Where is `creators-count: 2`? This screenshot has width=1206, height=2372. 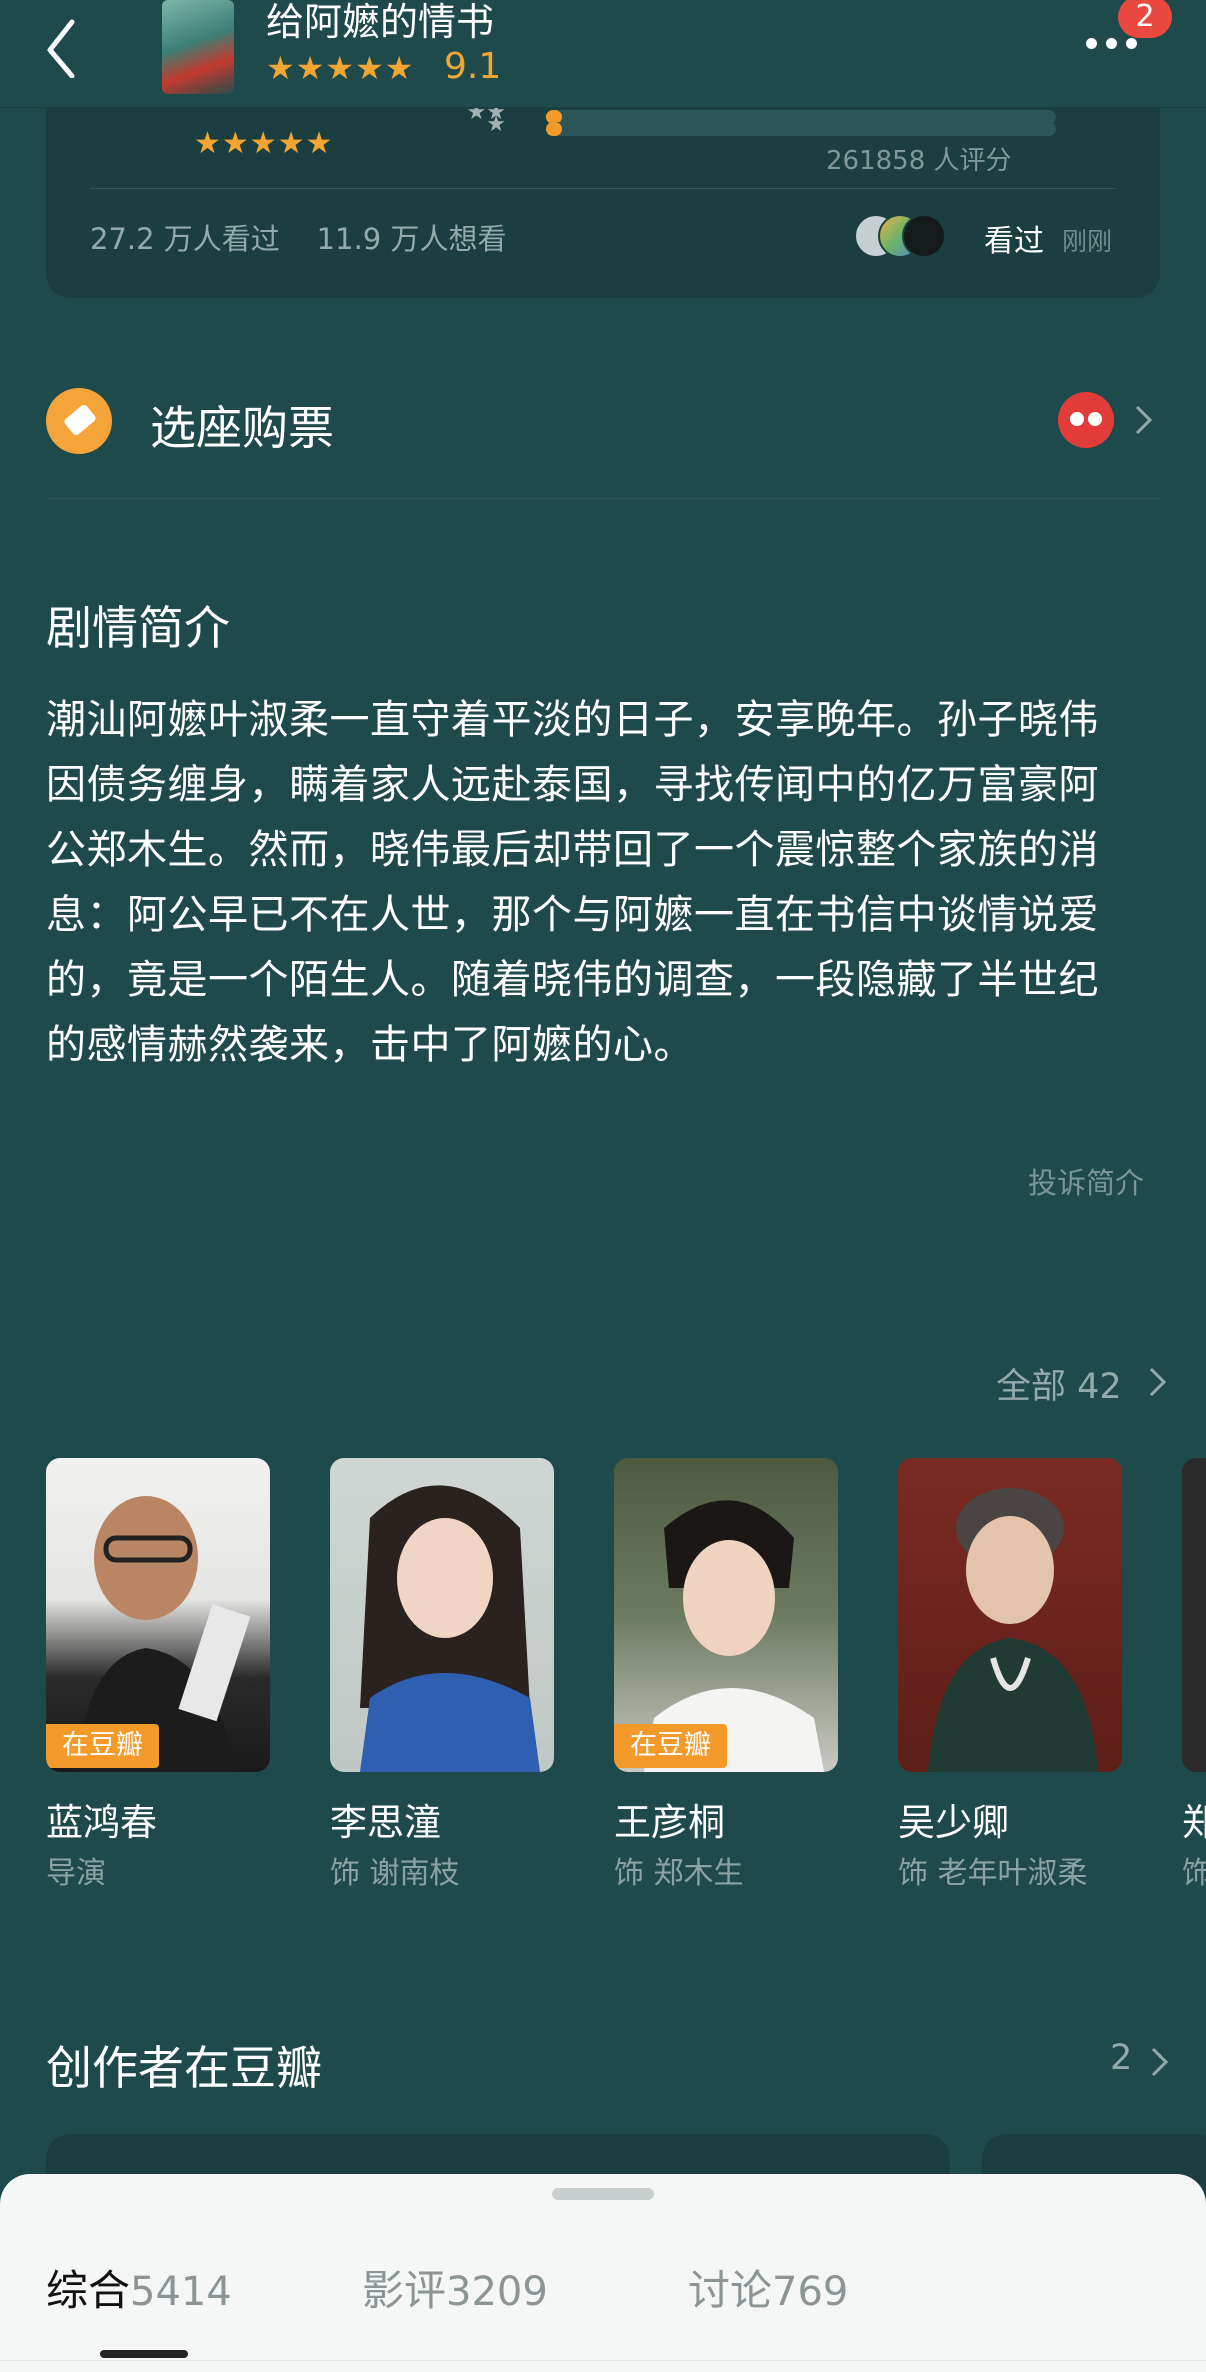
creators-count: 2 is located at coordinates (1121, 2058).